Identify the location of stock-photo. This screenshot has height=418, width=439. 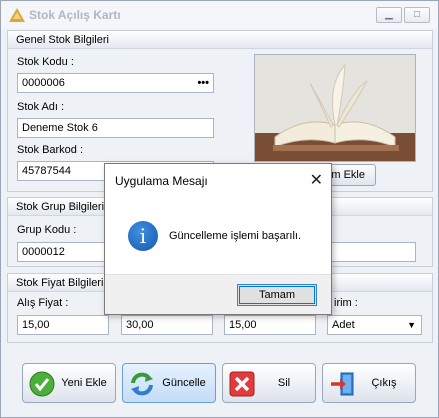
(335, 108).